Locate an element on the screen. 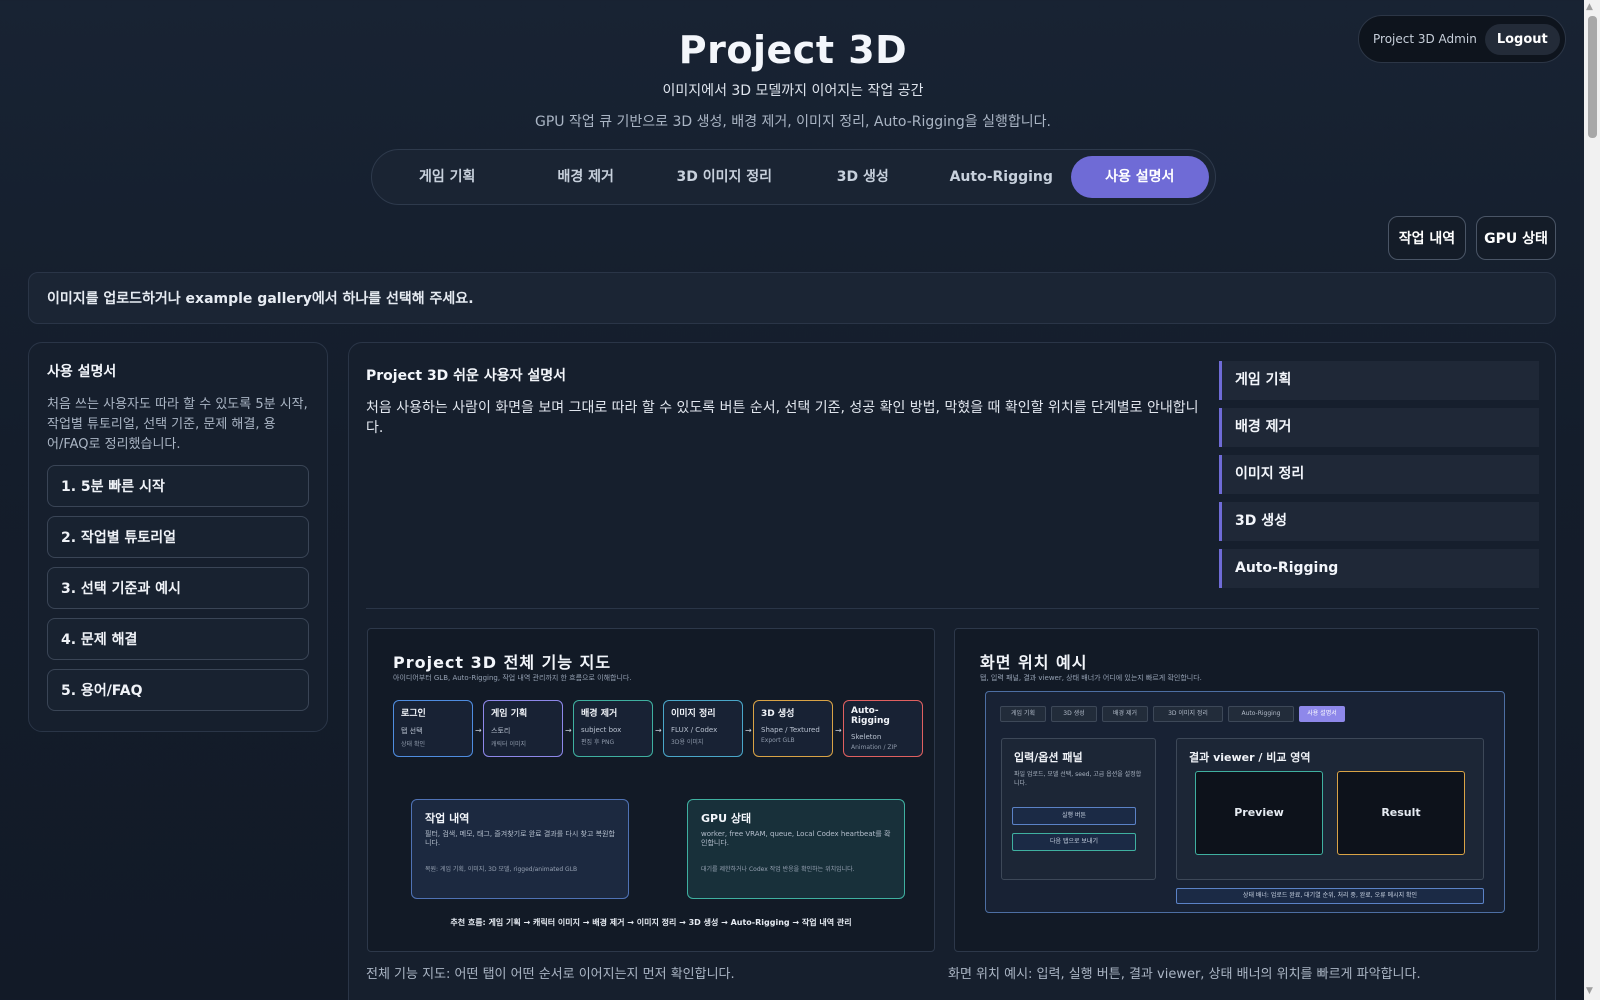 The width and height of the screenshot is (1600, 1000). scrollbar-thumb is located at coordinates (1592, 77).